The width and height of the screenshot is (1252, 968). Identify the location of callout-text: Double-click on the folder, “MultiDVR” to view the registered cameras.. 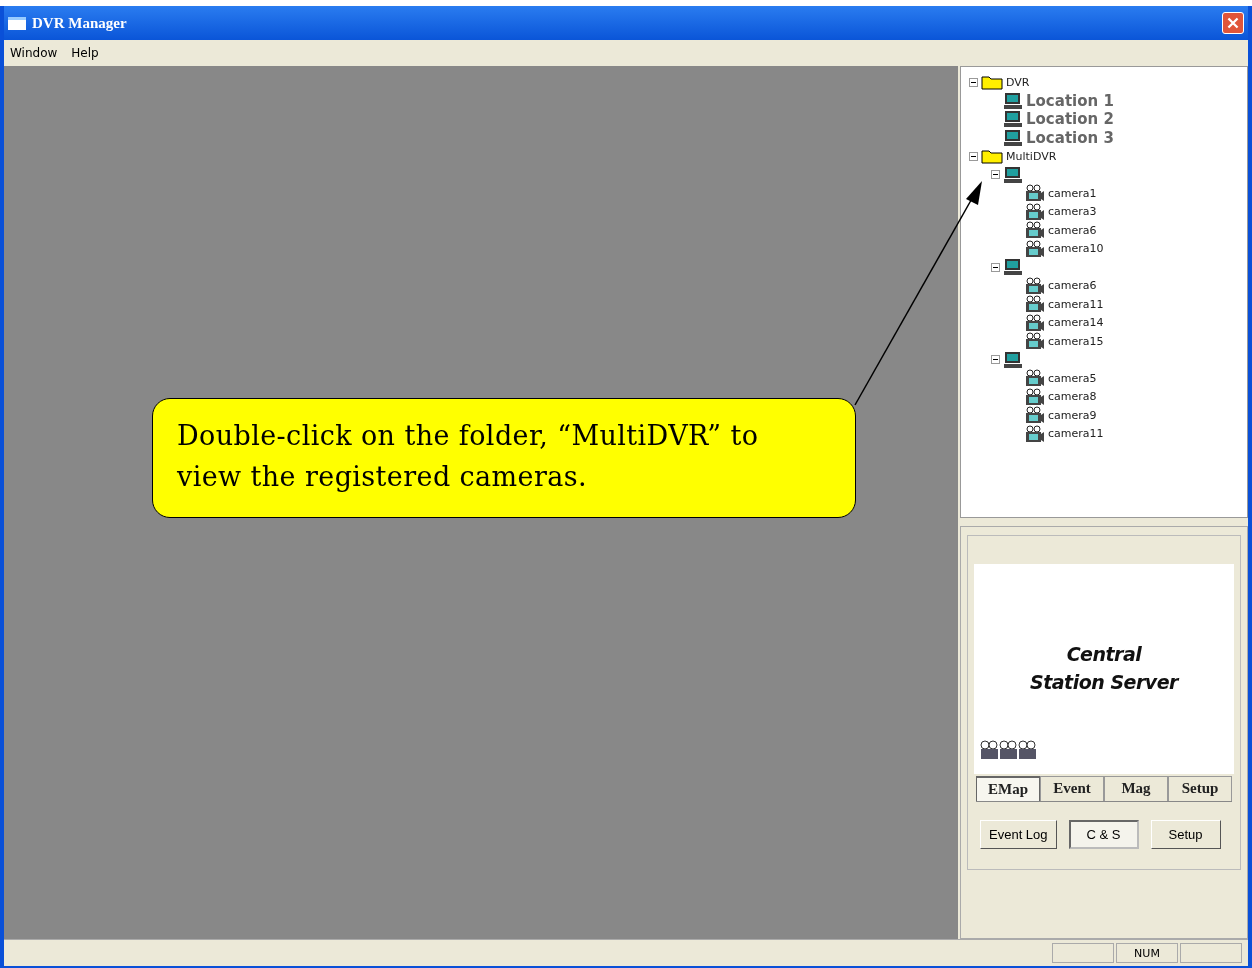
(504, 458).